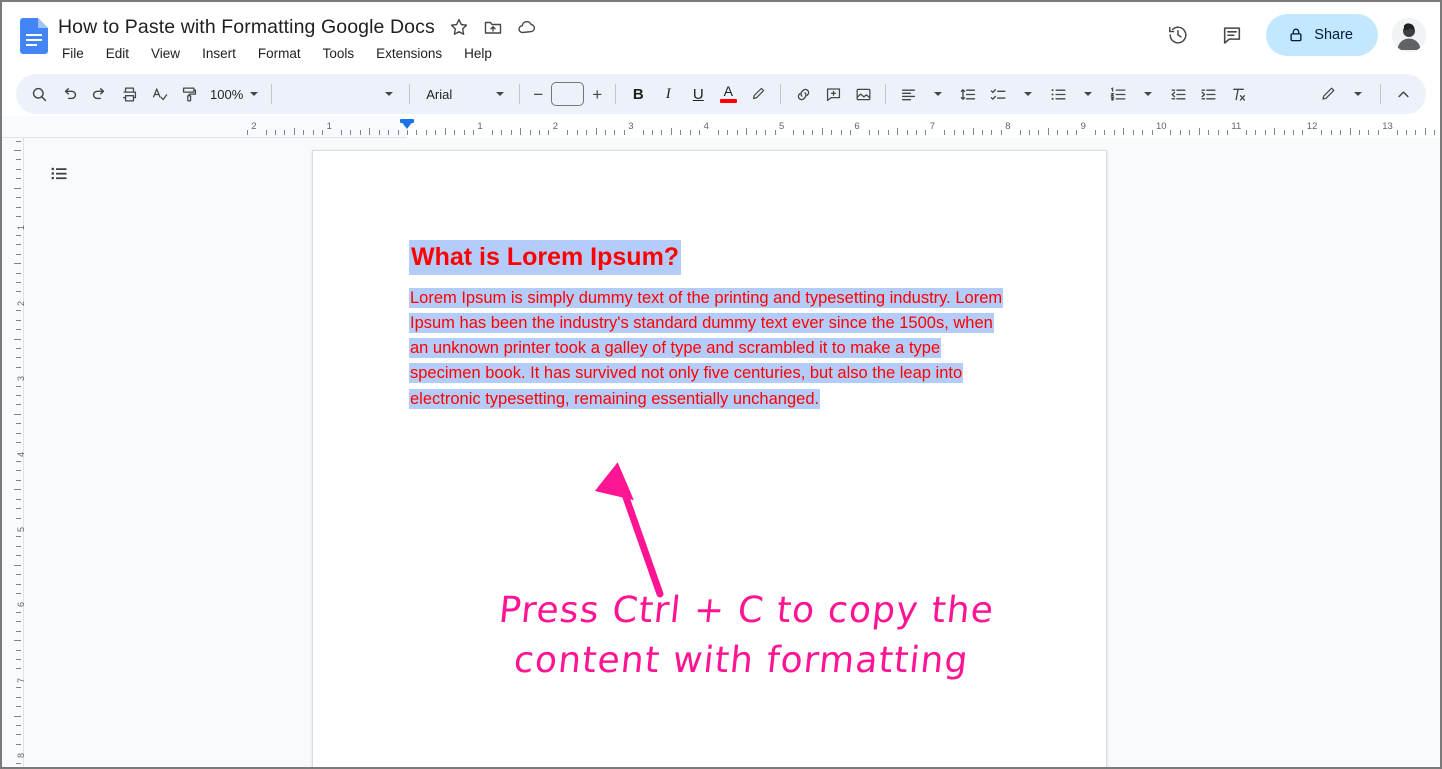  Describe the element at coordinates (159, 94) in the screenshot. I see `spellcheck-icon` at that location.